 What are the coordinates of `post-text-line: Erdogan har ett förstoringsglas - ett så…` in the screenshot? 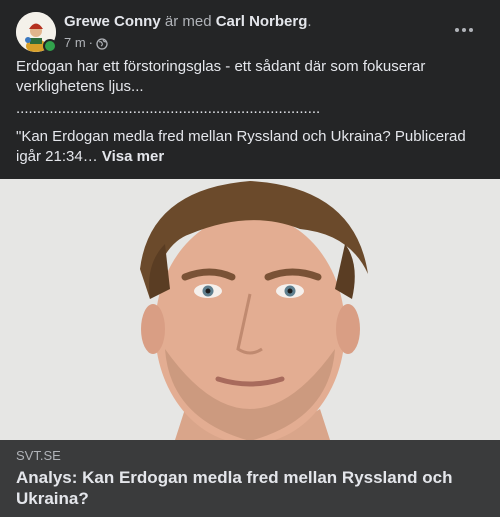 It's located at (221, 76).